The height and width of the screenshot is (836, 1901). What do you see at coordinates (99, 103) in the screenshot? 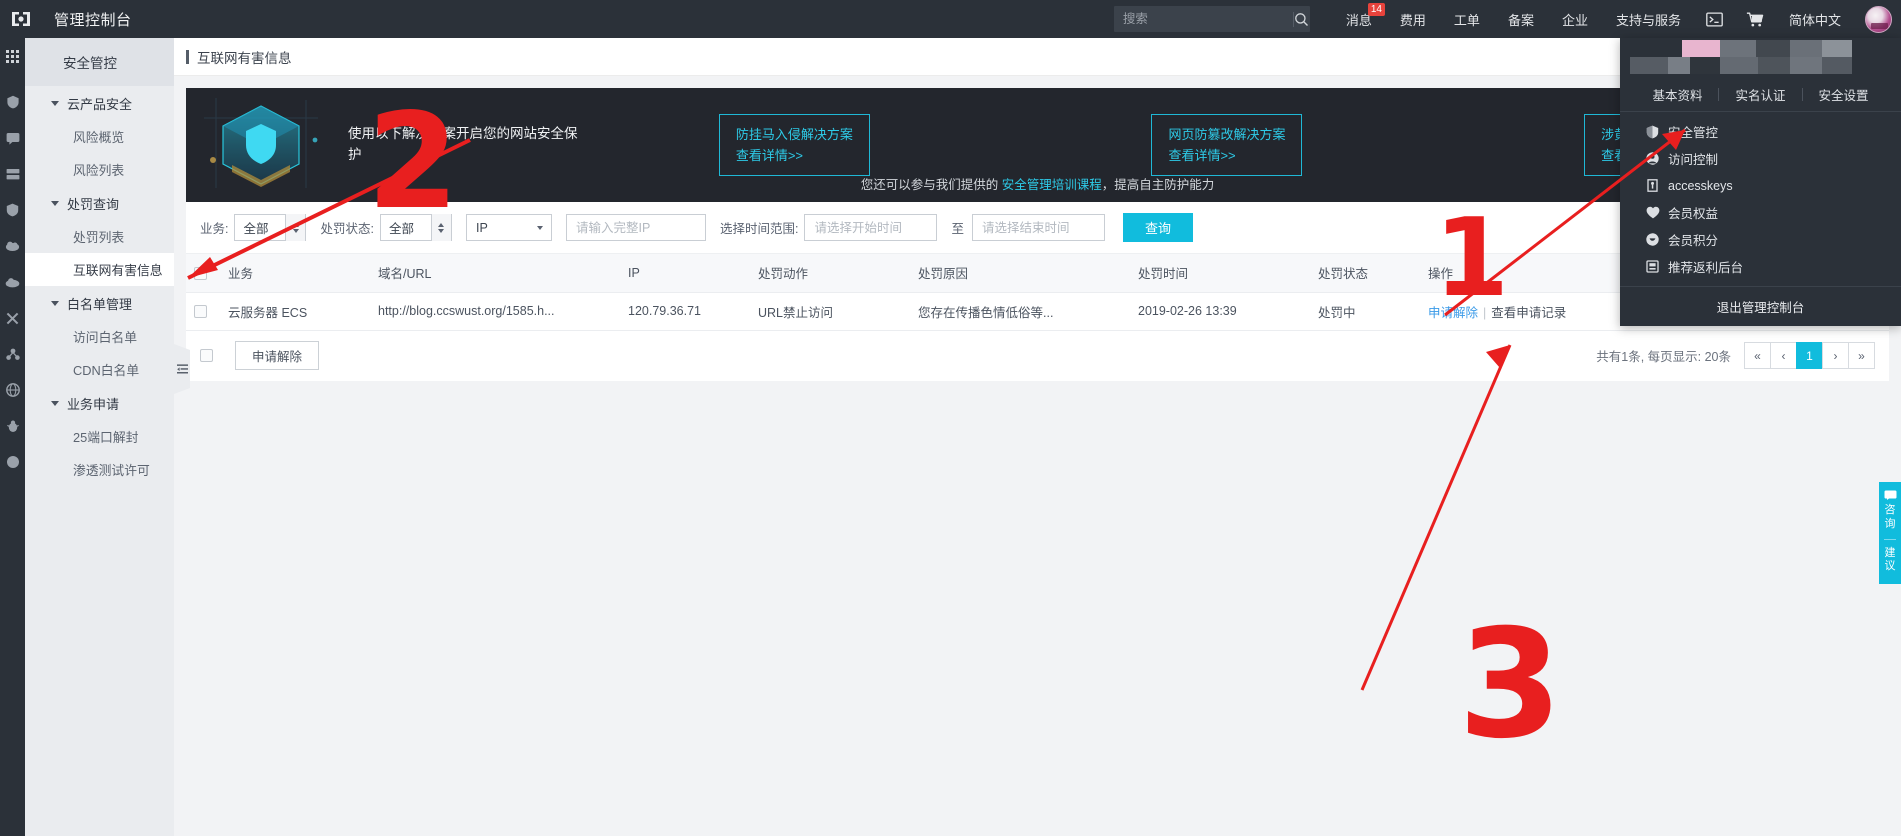
I see `sidebar-group-cloud-product-security: 云产品安全` at bounding box center [99, 103].